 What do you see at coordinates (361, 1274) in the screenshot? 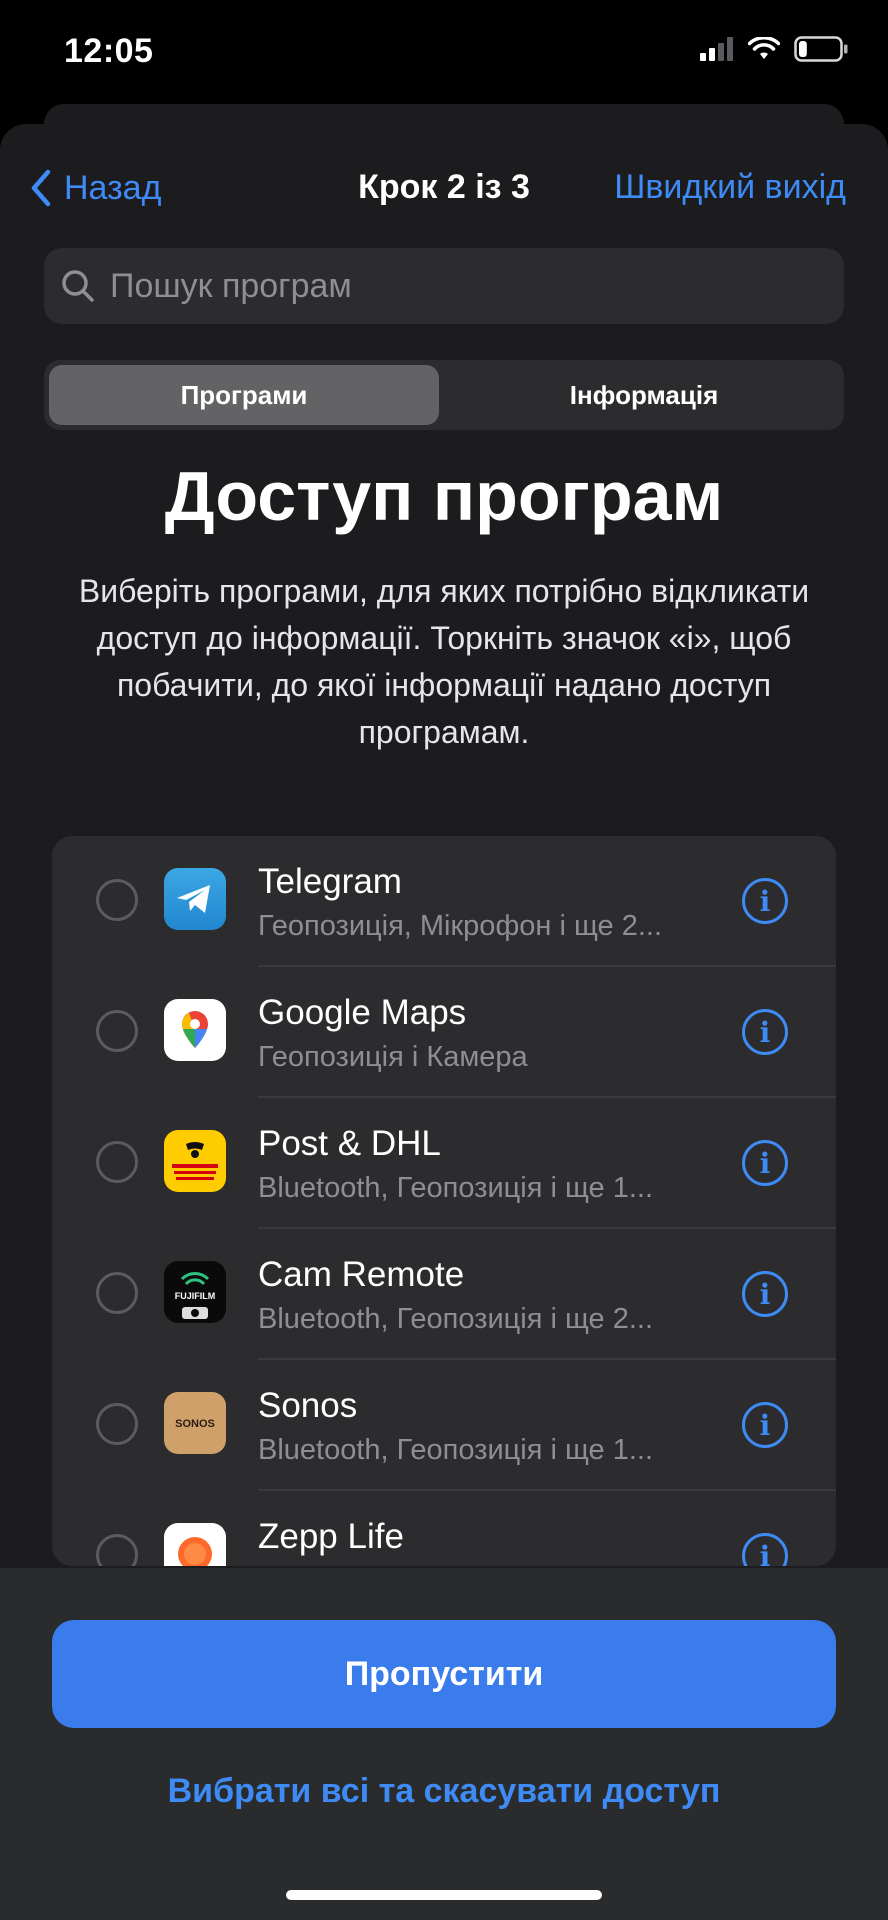
I see `app-name: Cam Remote` at bounding box center [361, 1274].